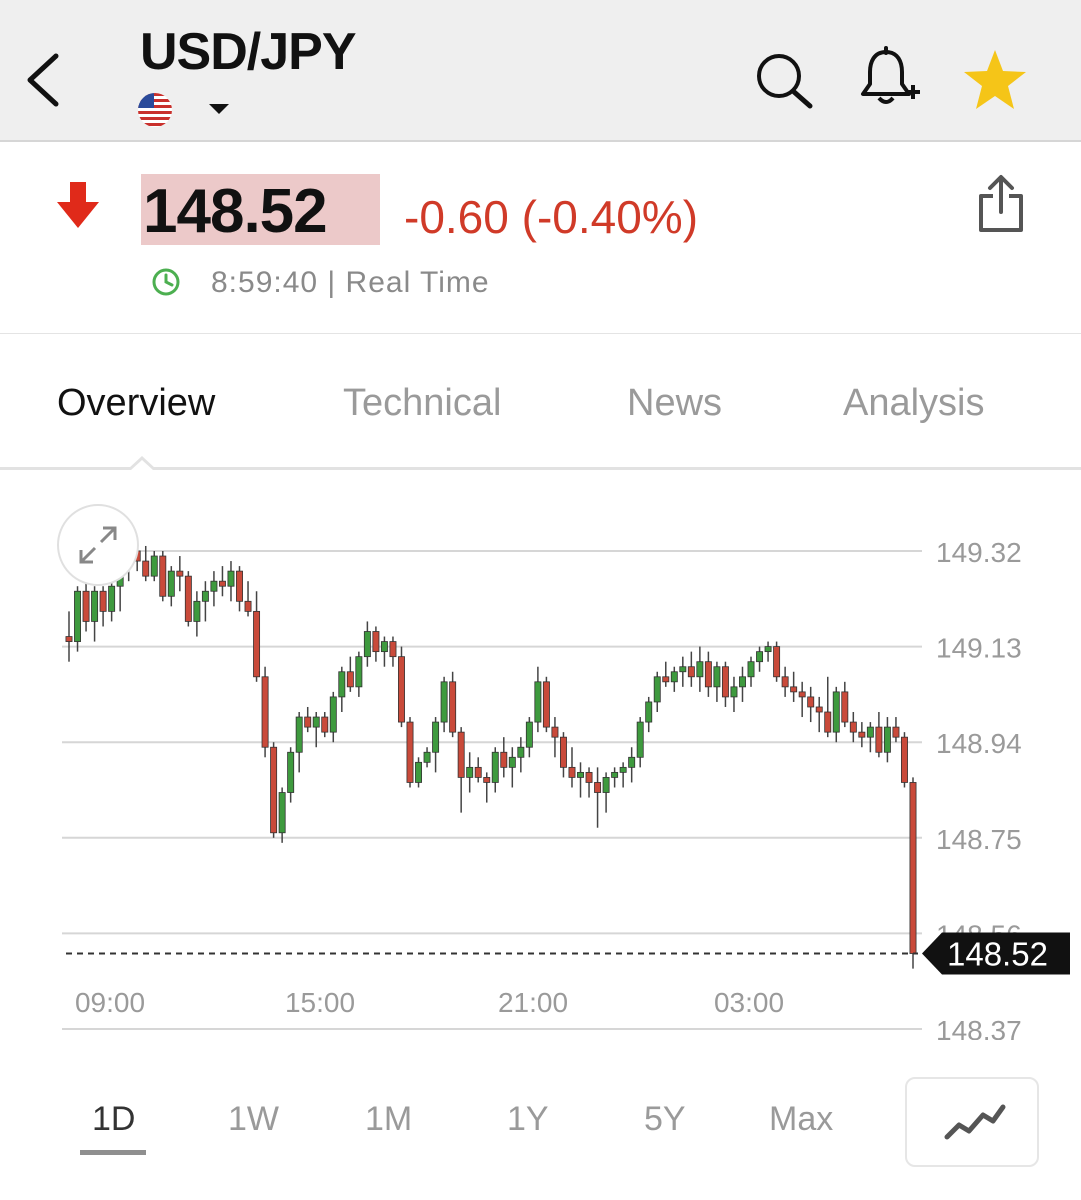  What do you see at coordinates (979, 648) in the screenshot?
I see `y-tick-label: 149.13` at bounding box center [979, 648].